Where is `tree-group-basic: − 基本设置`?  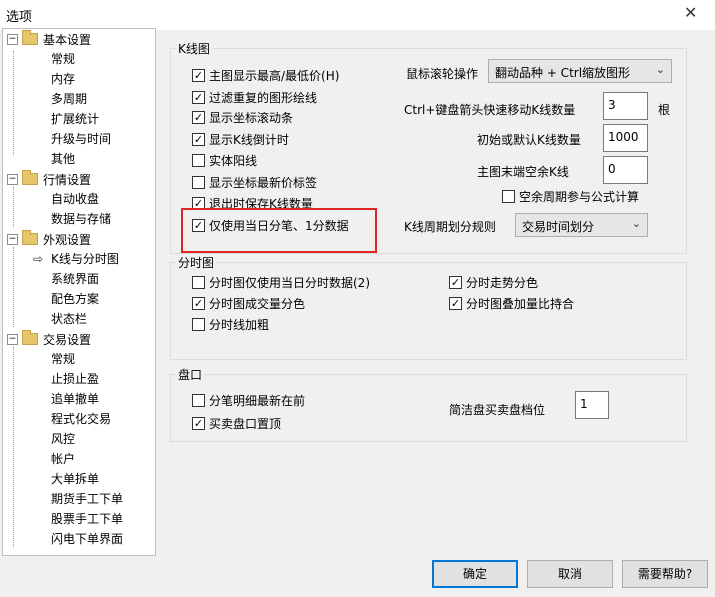
tree-group-basic: − 基本设置 is located at coordinates (49, 39).